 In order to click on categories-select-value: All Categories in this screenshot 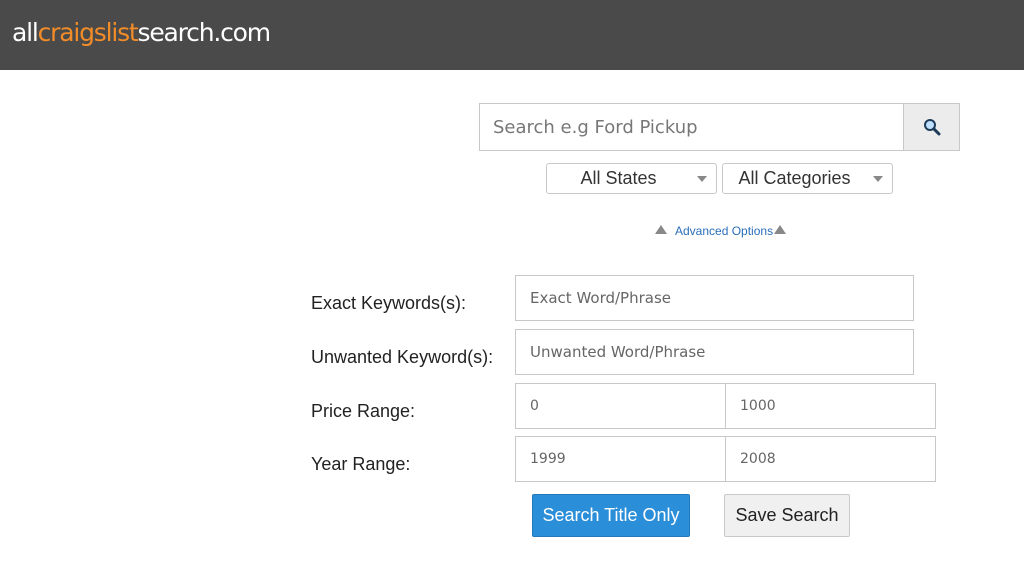, I will do `click(794, 178)`.